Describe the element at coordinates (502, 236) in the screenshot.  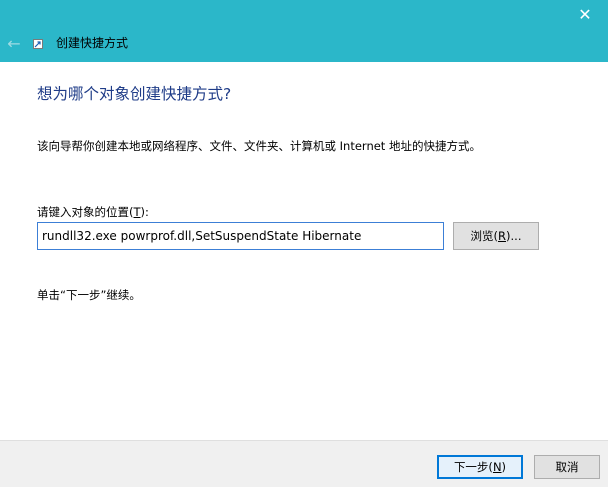
I see `browse-label-accelerator: R` at that location.